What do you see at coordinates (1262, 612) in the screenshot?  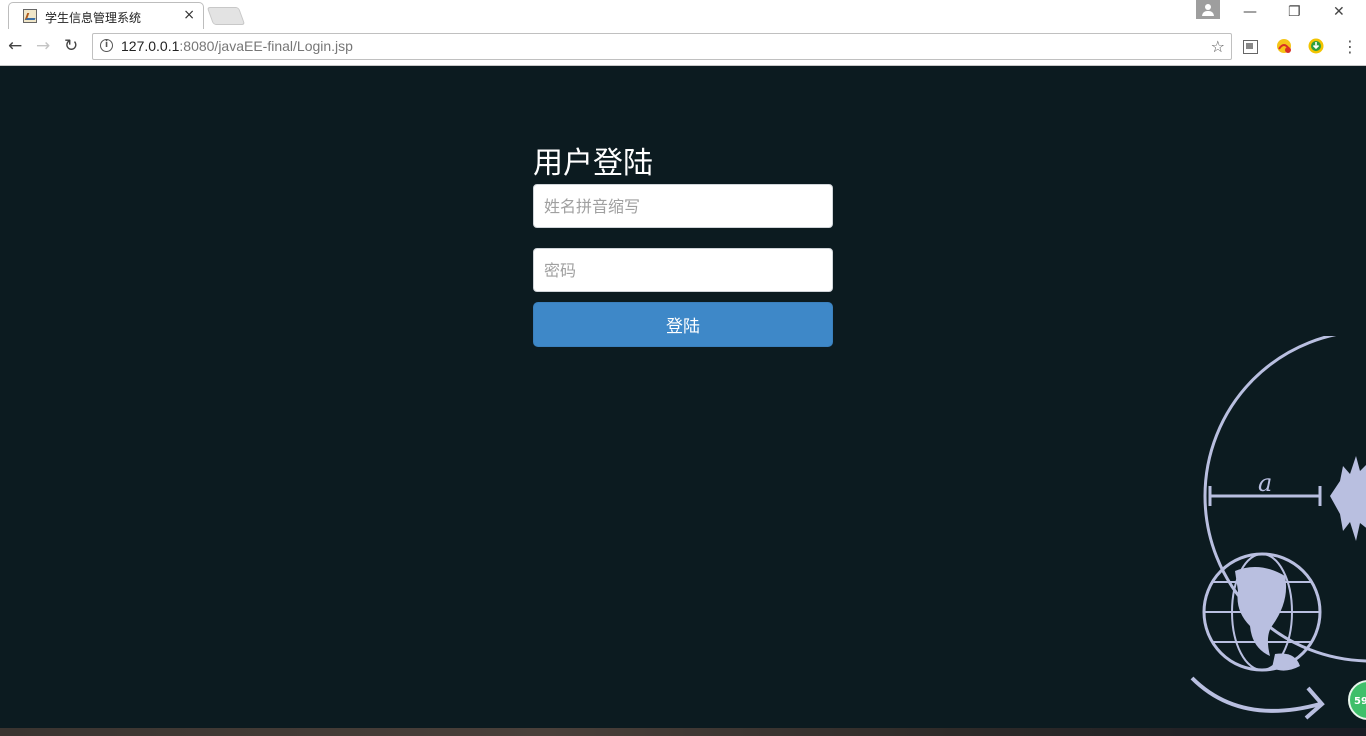 I see `globe-icon` at bounding box center [1262, 612].